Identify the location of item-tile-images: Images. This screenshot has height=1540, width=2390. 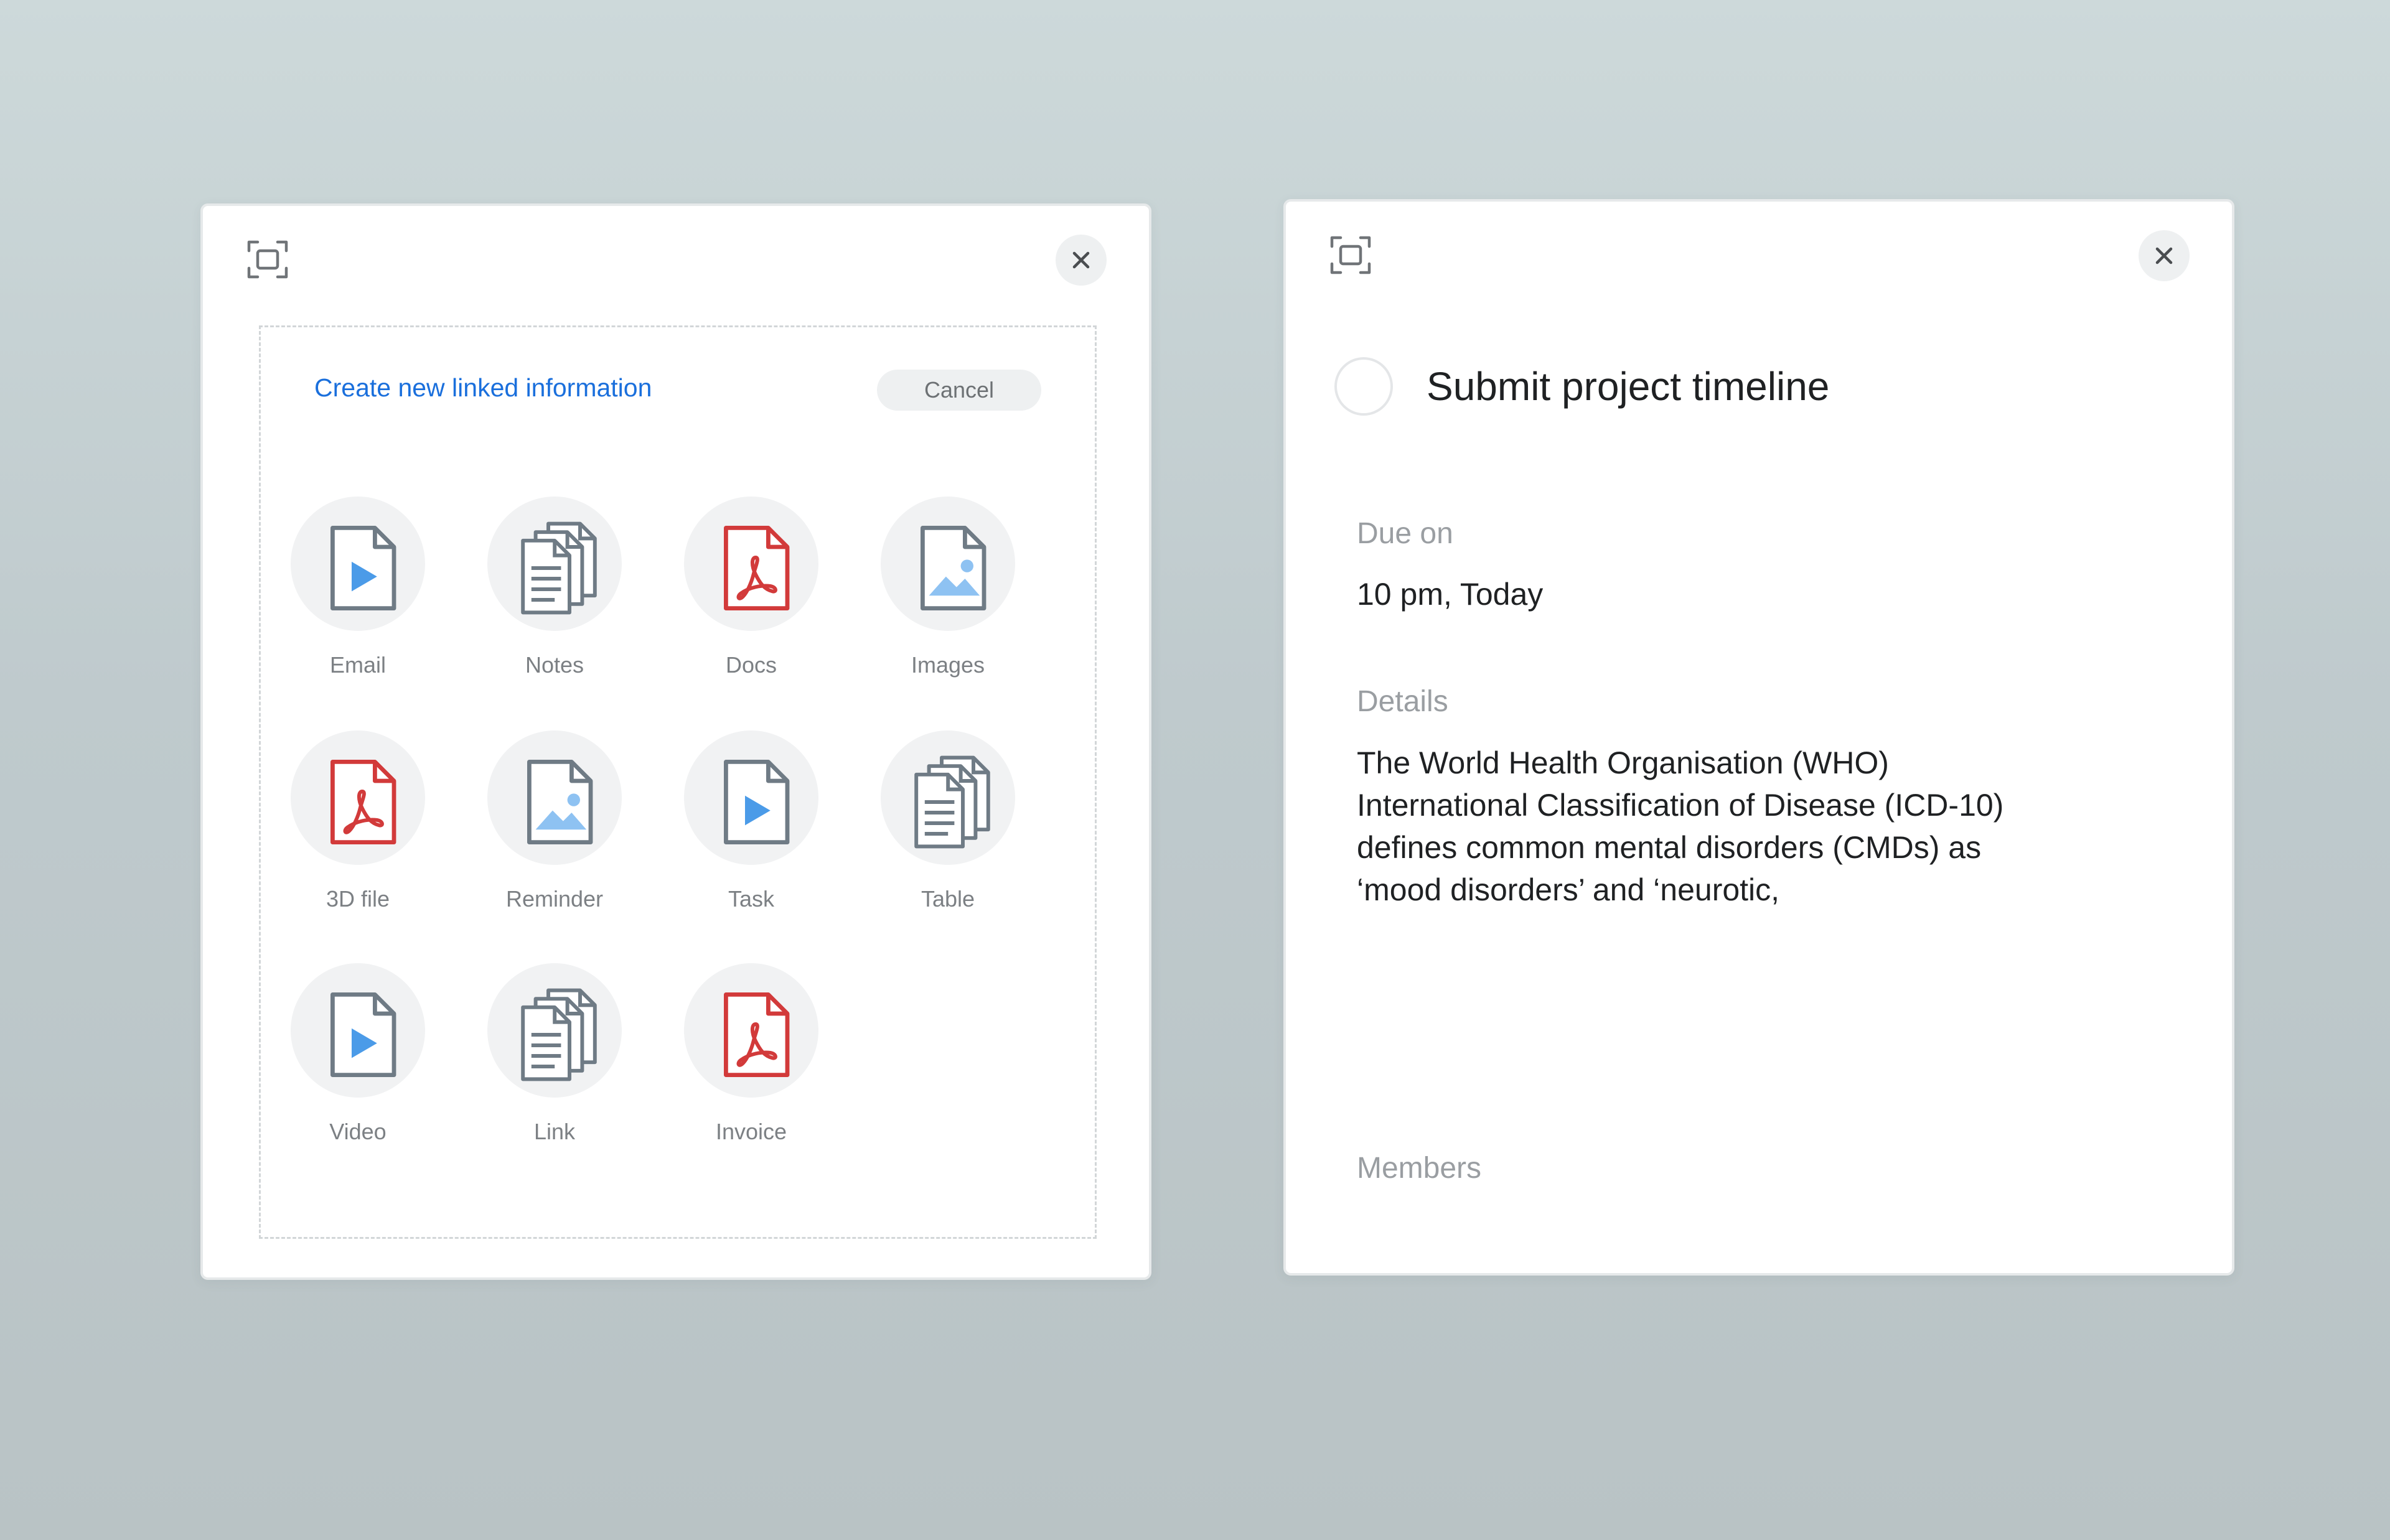
(948, 596).